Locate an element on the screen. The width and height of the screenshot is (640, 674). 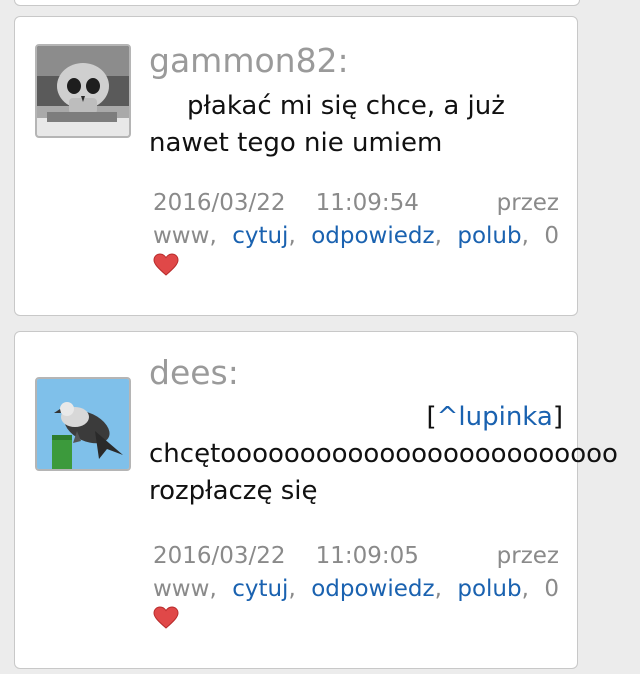
comment-time: 11:09:54 is located at coordinates (367, 203).